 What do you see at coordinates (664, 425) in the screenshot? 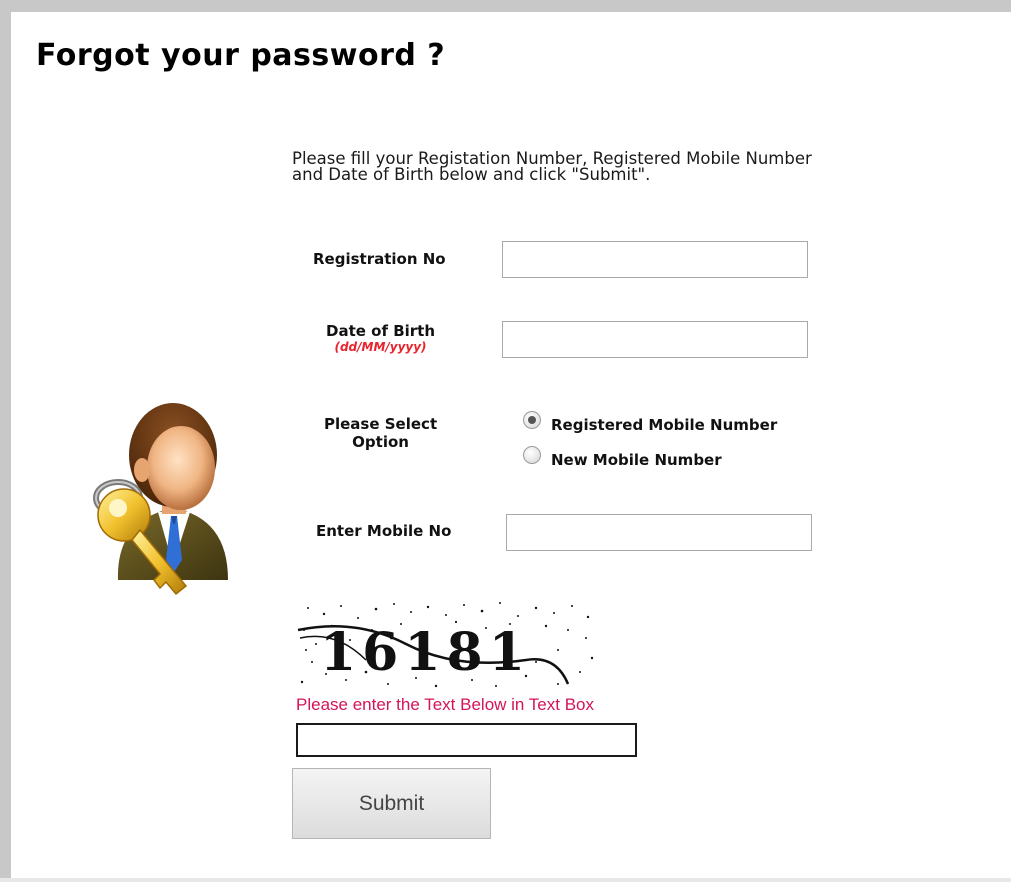
I see `radio-registered-mobile-label: Registered Mobile Number` at bounding box center [664, 425].